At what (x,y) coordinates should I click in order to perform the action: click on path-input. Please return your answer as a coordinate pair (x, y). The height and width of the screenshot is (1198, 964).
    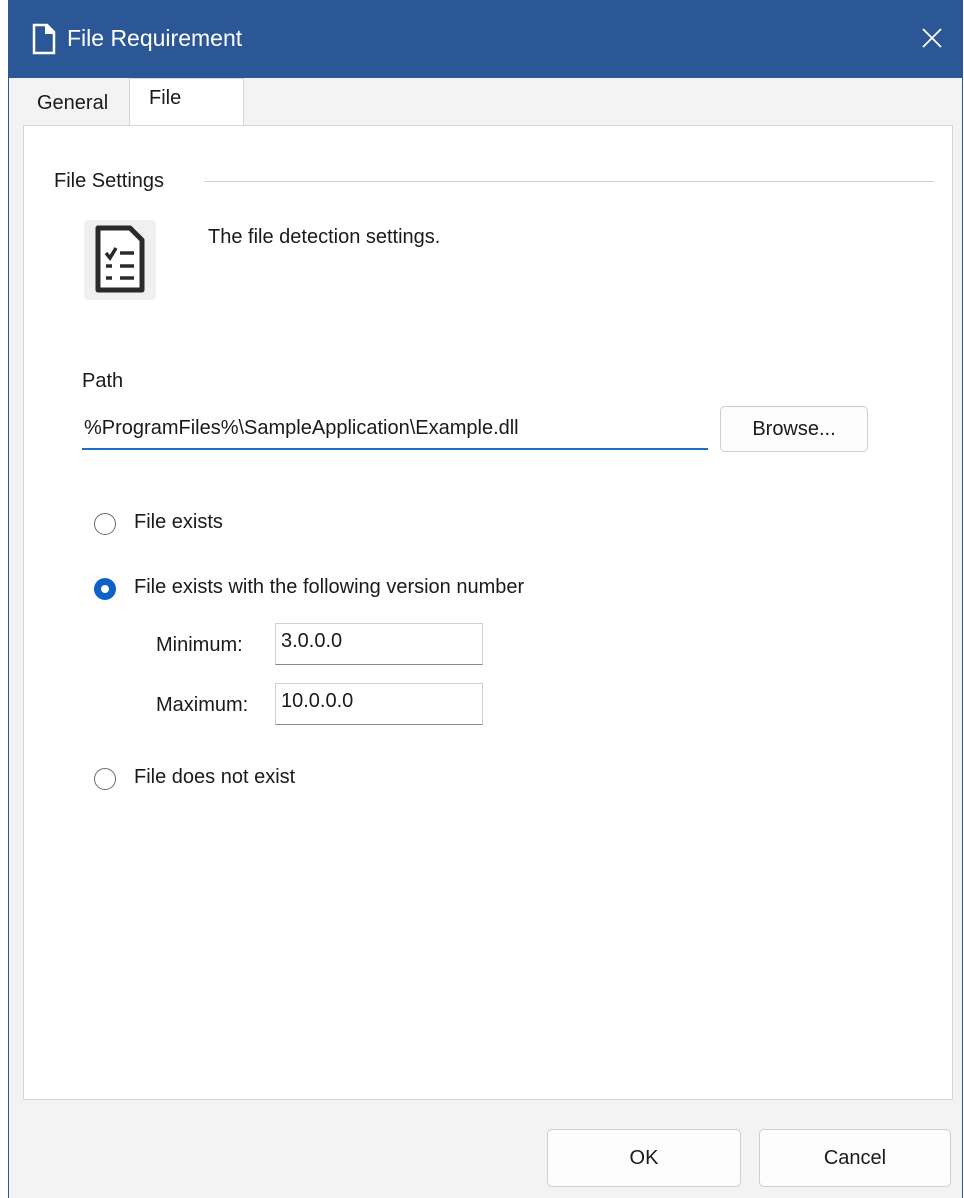
    Looking at the image, I should click on (395, 428).